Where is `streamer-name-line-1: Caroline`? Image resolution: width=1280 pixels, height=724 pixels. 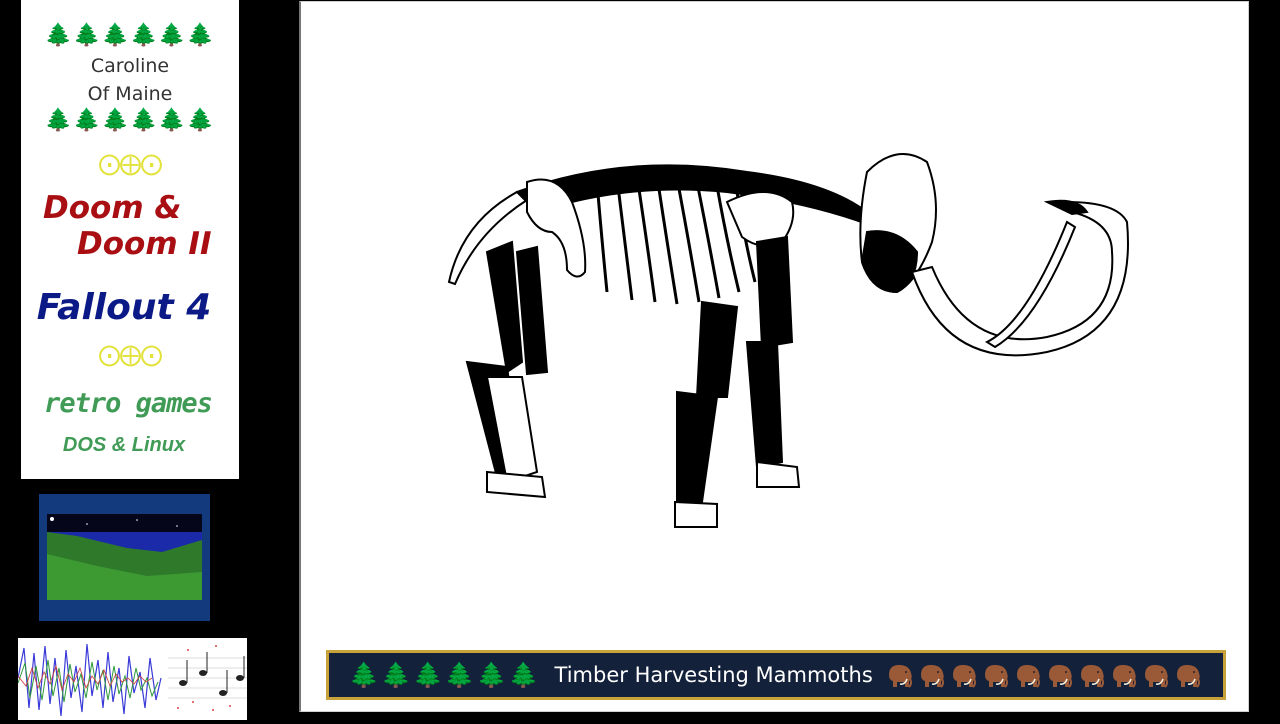 streamer-name-line-1: Caroline is located at coordinates (130, 66).